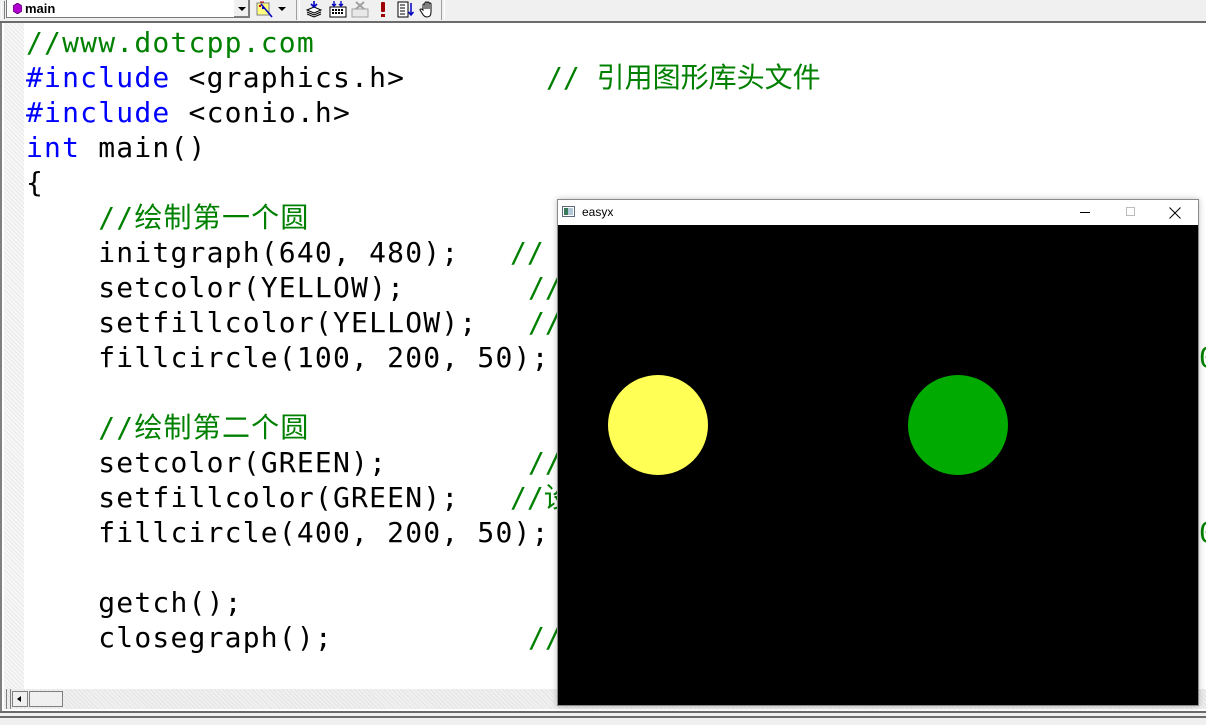 The height and width of the screenshot is (725, 1206). Describe the element at coordinates (568, 211) in the screenshot. I see `app-window-icon` at that location.